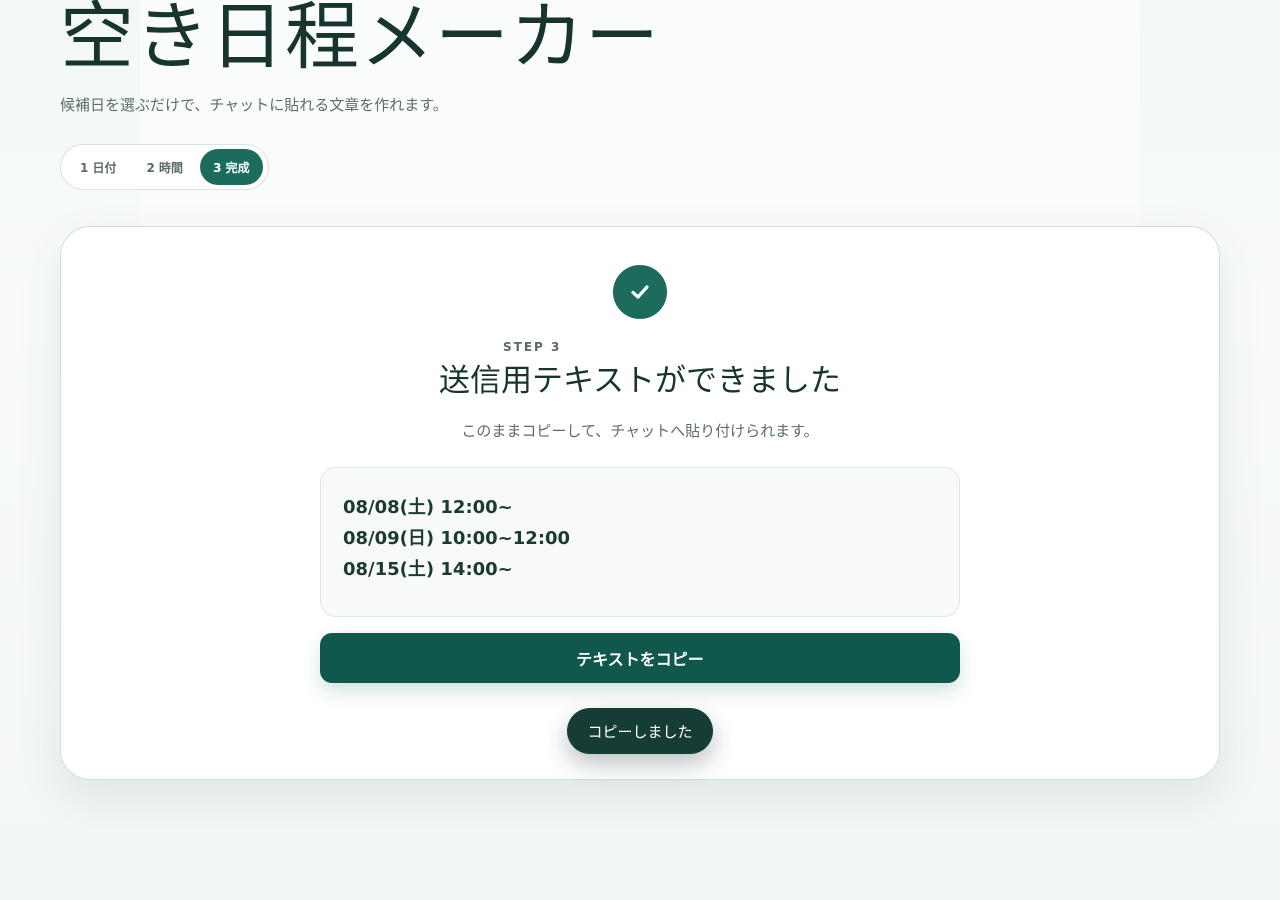 This screenshot has width=1280, height=900. I want to click on check-icon-glyph, so click(640, 292).